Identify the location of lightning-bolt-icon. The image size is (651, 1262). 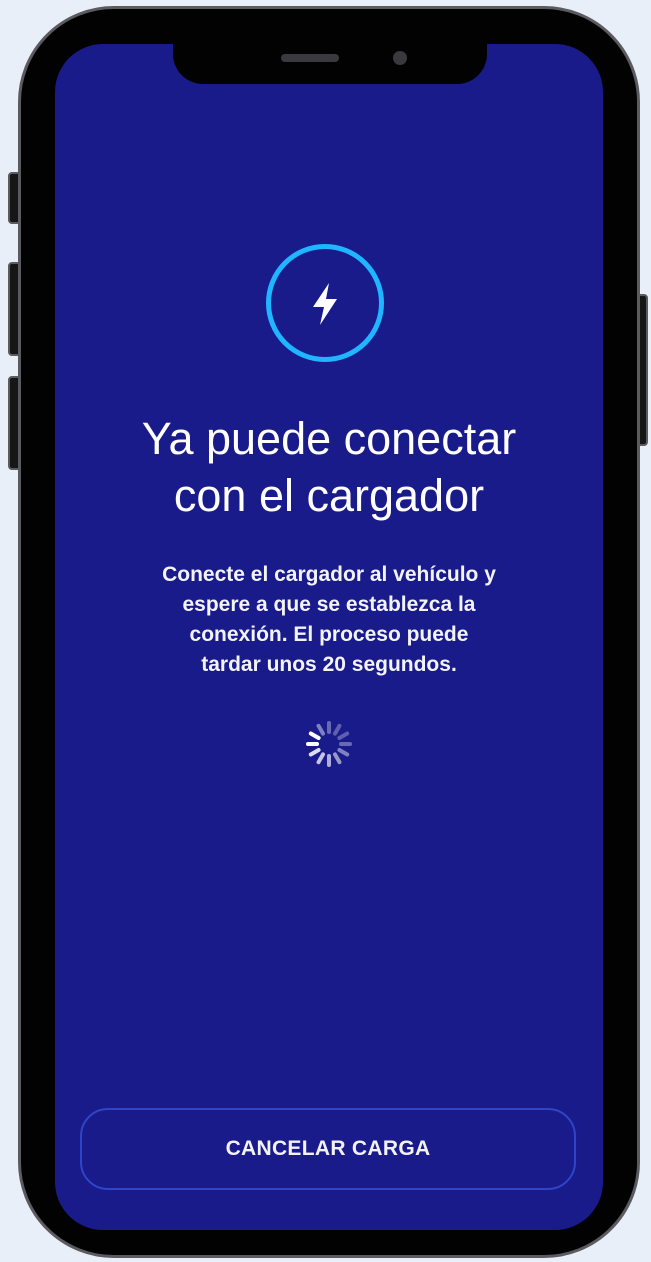
(325, 304).